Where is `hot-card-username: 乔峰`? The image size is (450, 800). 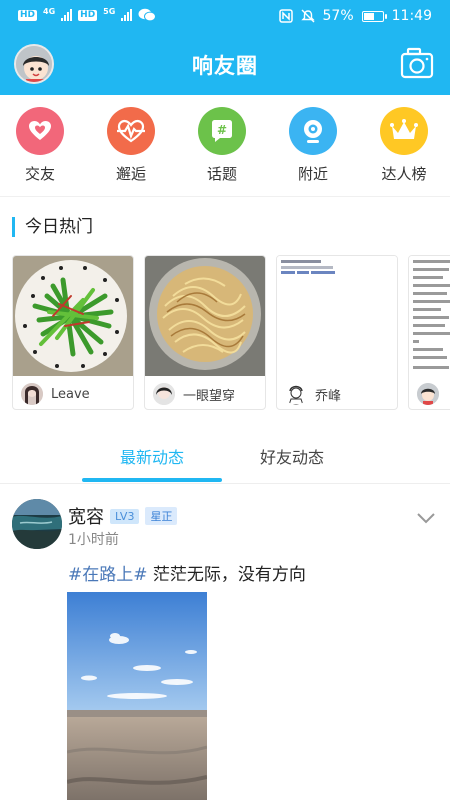
hot-card-username: 乔峰 is located at coordinates (328, 396).